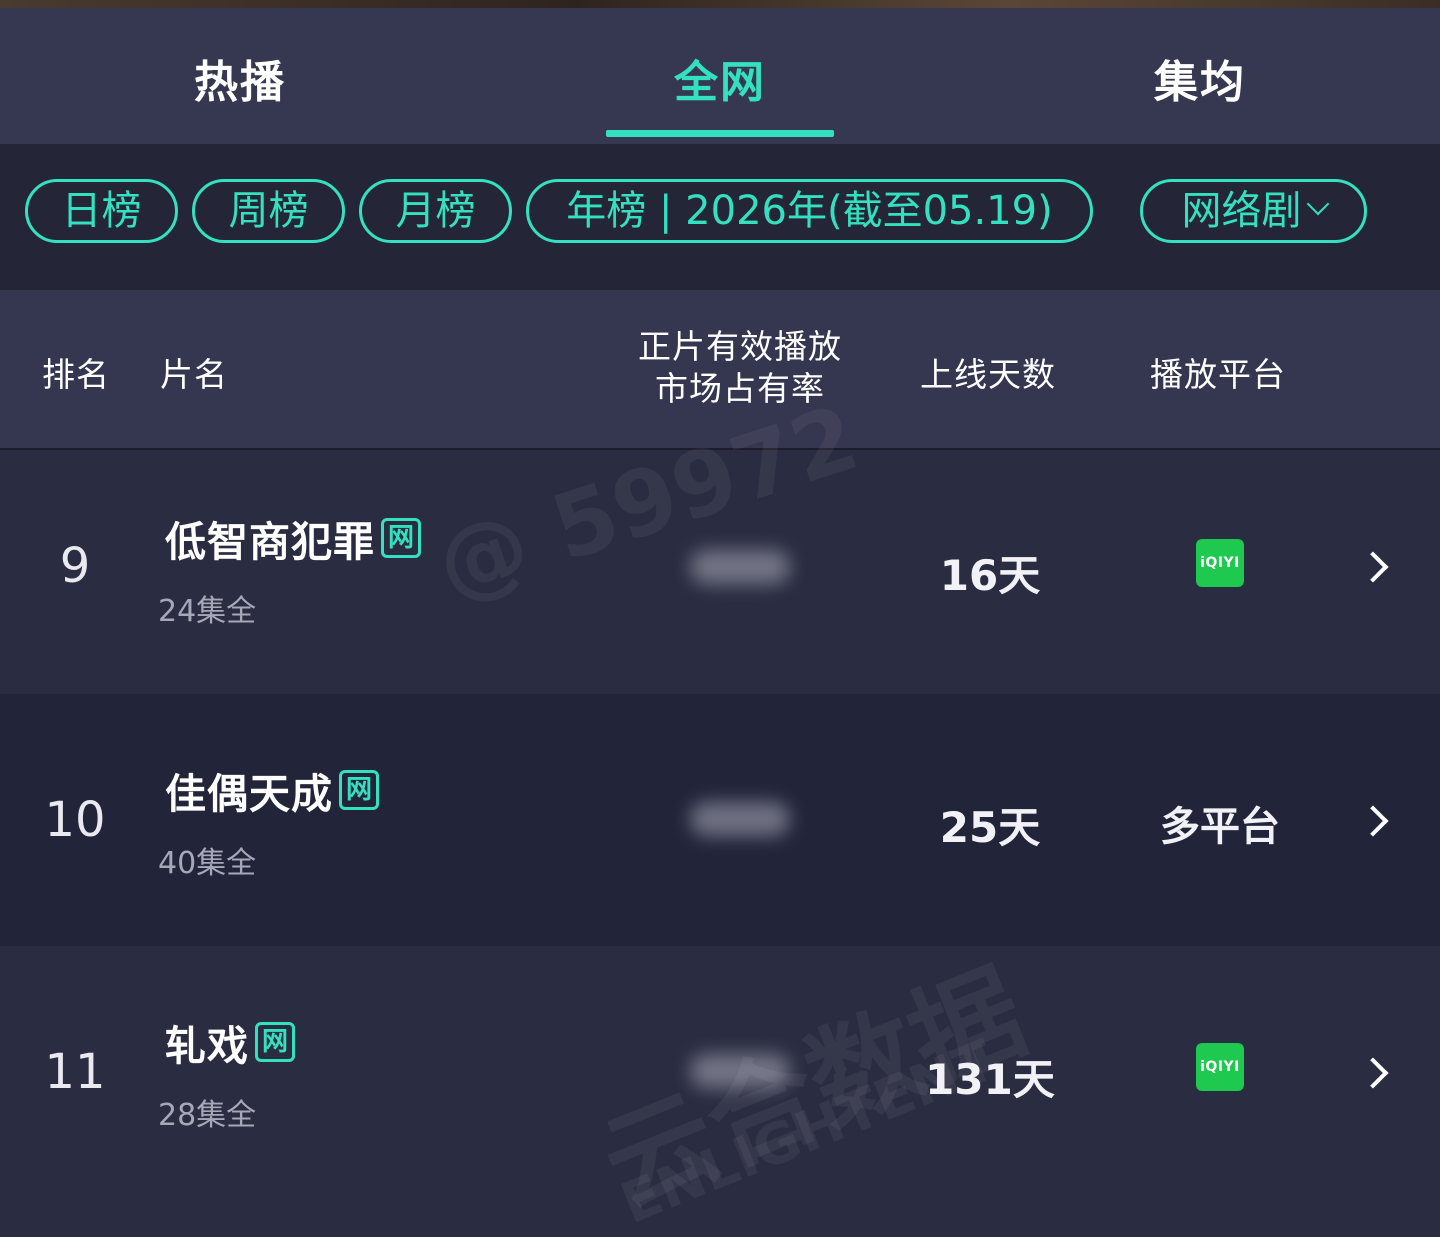  I want to click on header-market-share: 正片有效播放 市场占有率, so click(740, 368).